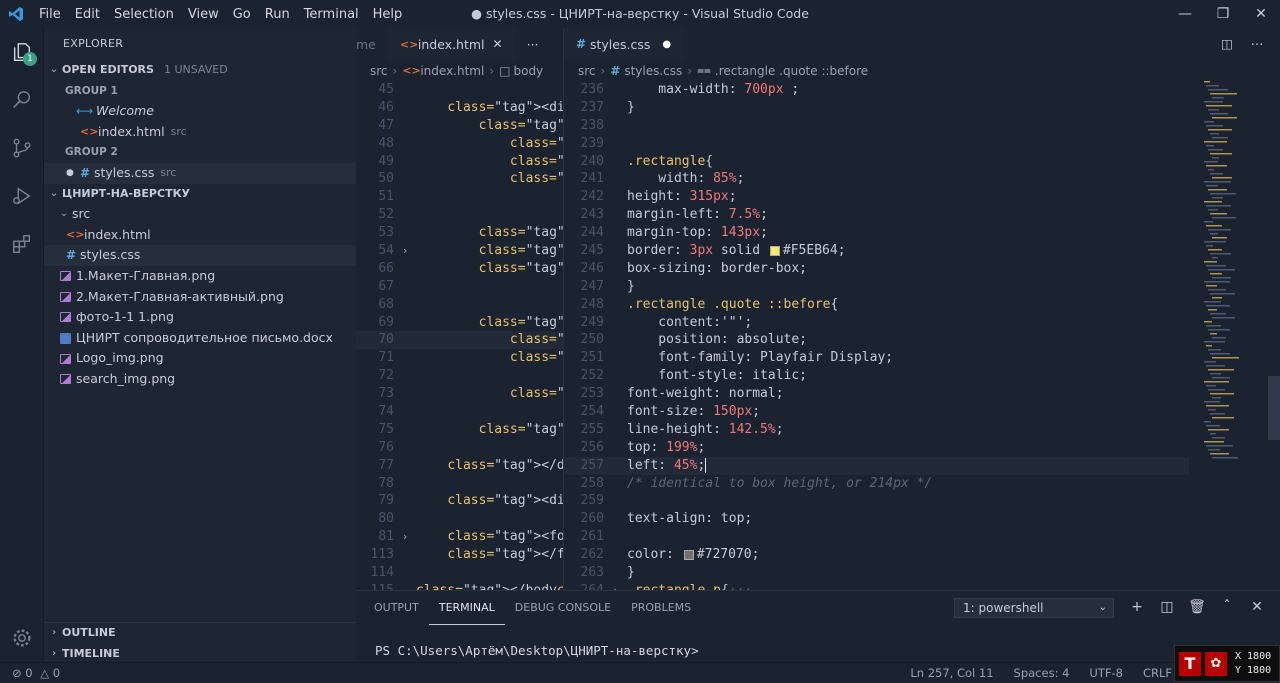 The height and width of the screenshot is (683, 1280). I want to click on group1-header: GROUP 1, so click(200, 91).